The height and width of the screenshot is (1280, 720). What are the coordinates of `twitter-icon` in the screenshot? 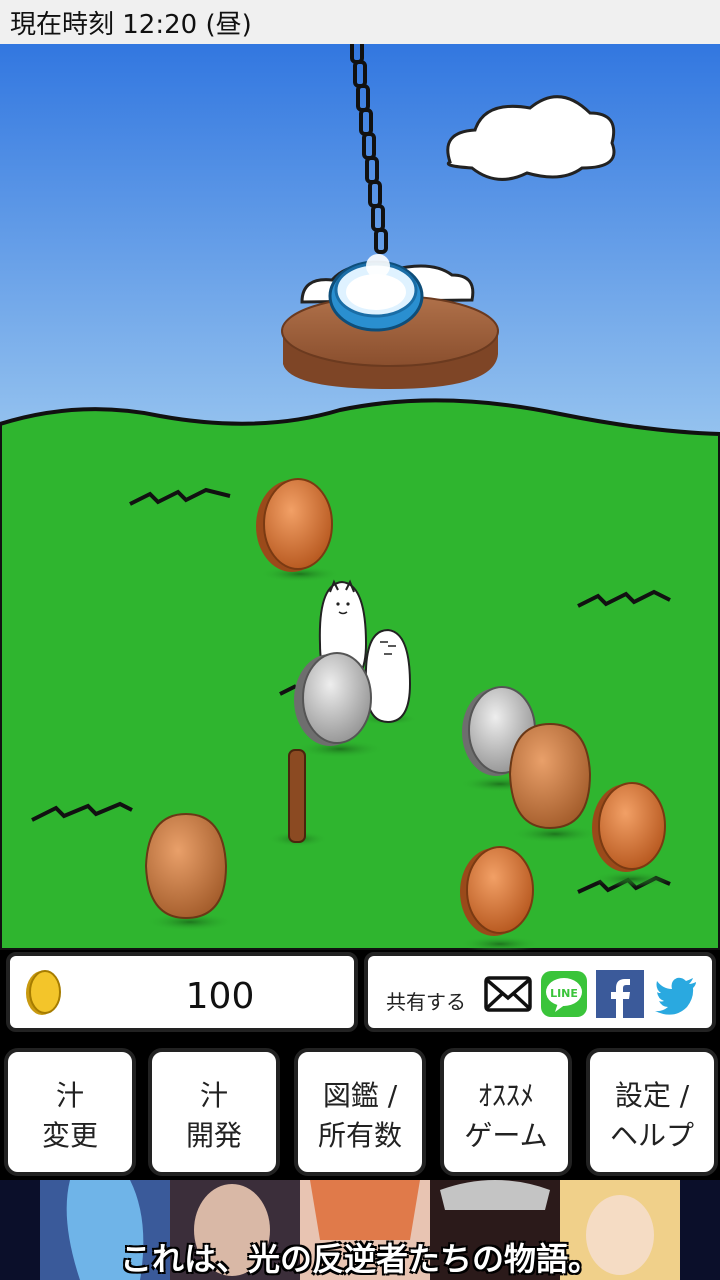 It's located at (676, 994).